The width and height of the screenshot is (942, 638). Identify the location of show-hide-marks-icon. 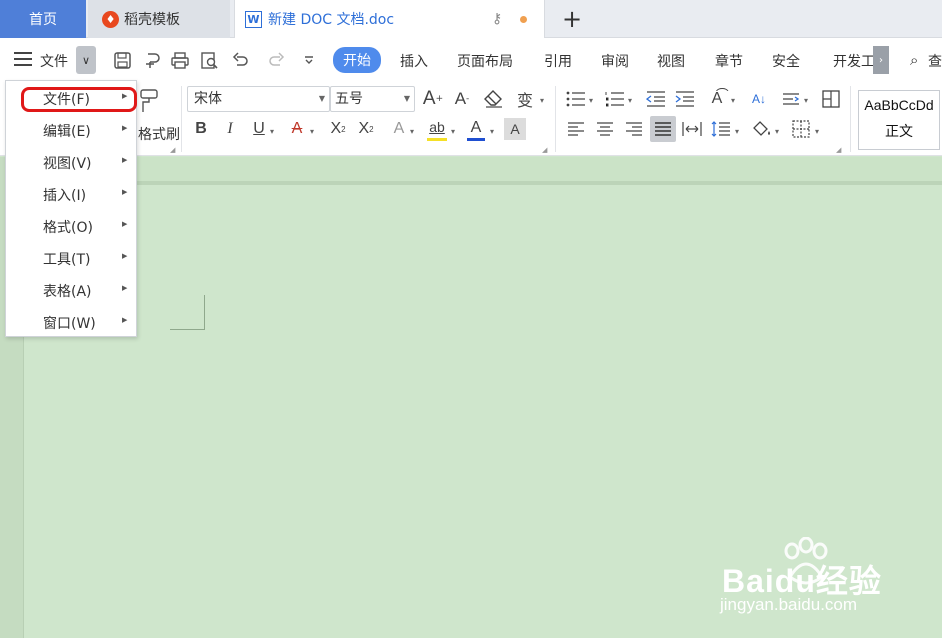
(791, 99).